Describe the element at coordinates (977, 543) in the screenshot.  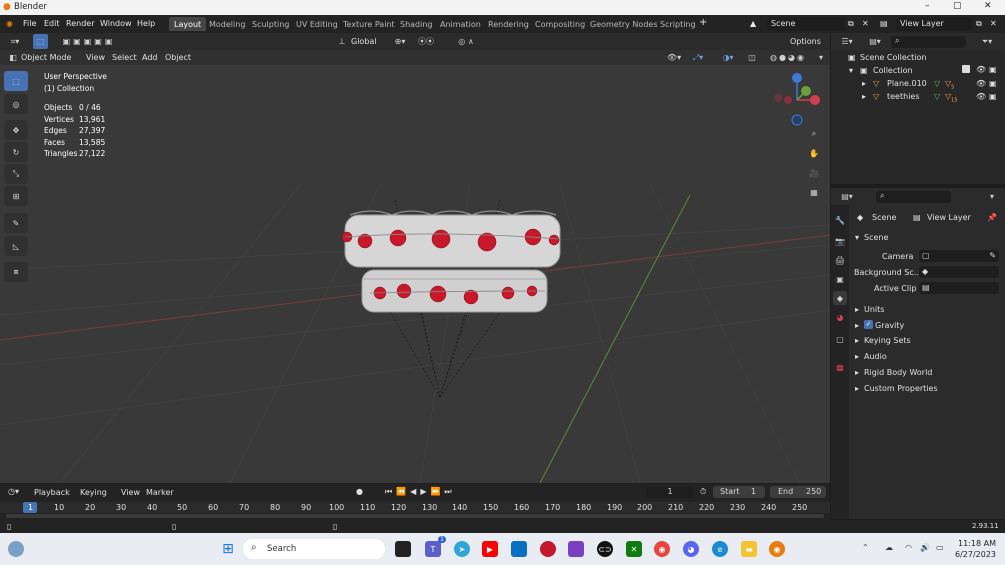
I see `clock-time: 11:18 AM` at that location.